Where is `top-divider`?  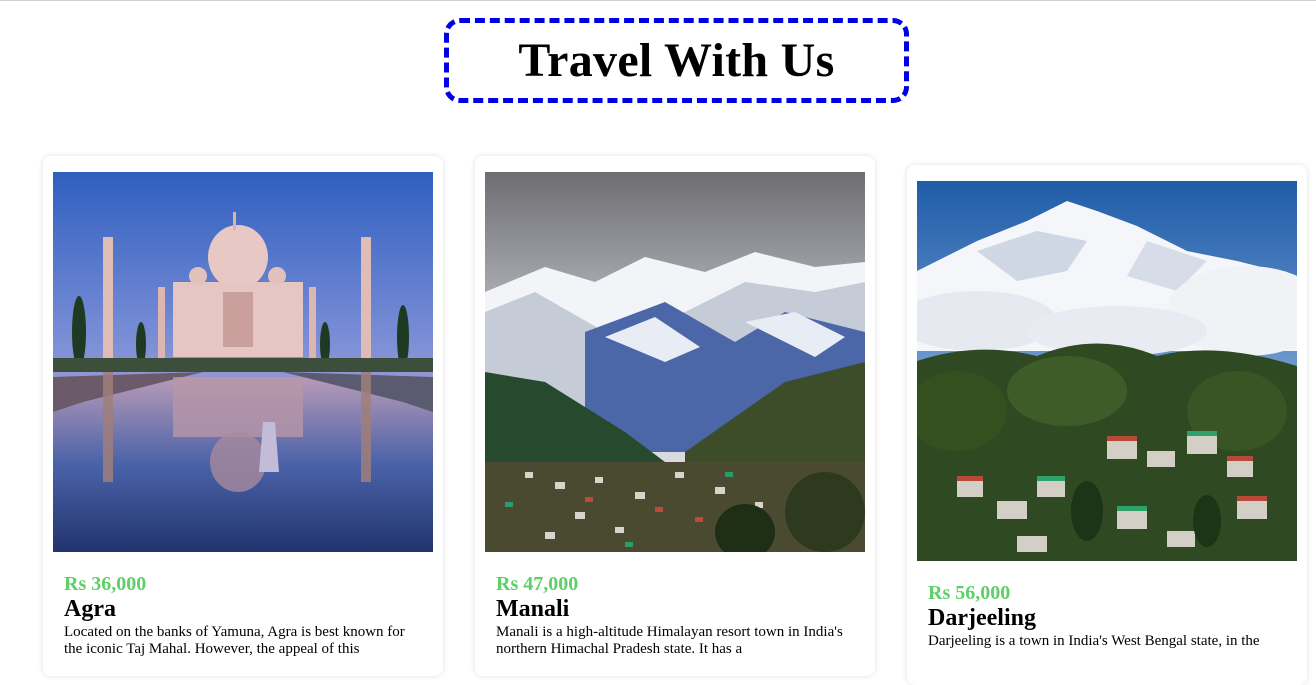 top-divider is located at coordinates (658, 0).